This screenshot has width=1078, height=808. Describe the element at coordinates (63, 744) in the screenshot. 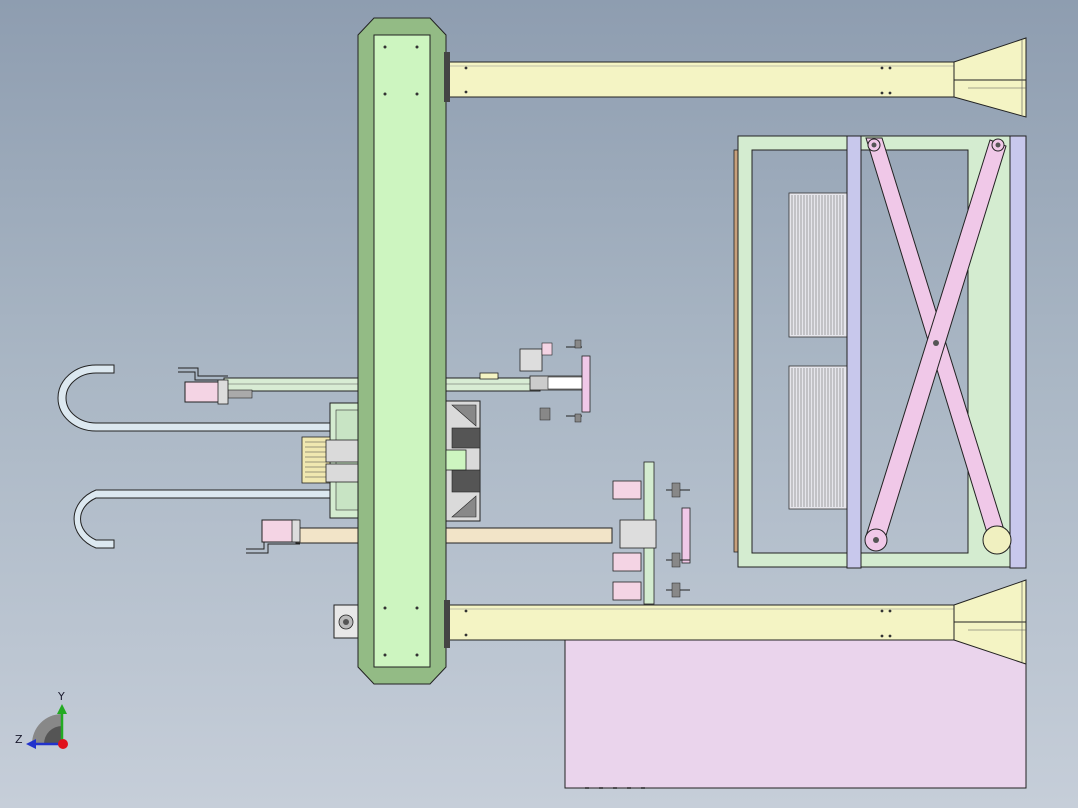

I see `x-axis-arrow-icon` at that location.